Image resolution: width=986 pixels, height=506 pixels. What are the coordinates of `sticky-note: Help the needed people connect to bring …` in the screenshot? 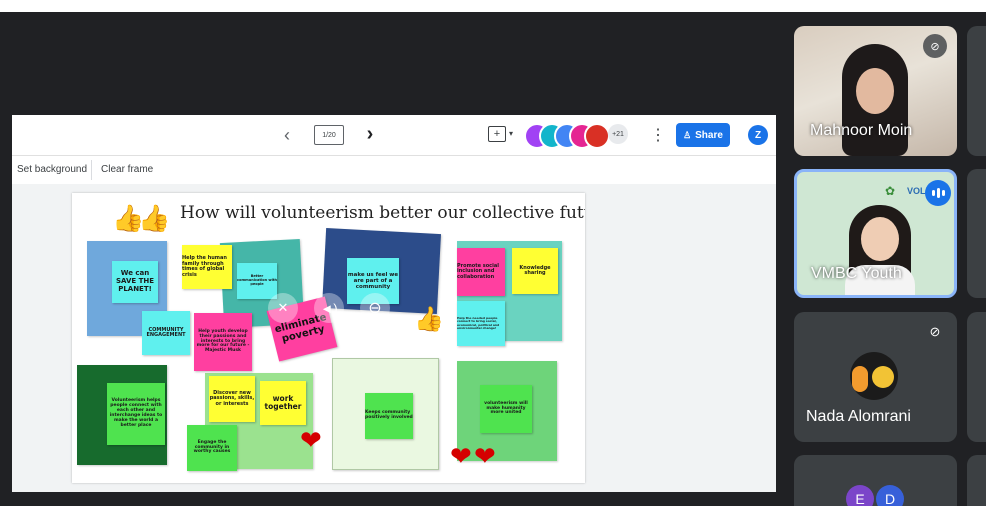 It's located at (481, 323).